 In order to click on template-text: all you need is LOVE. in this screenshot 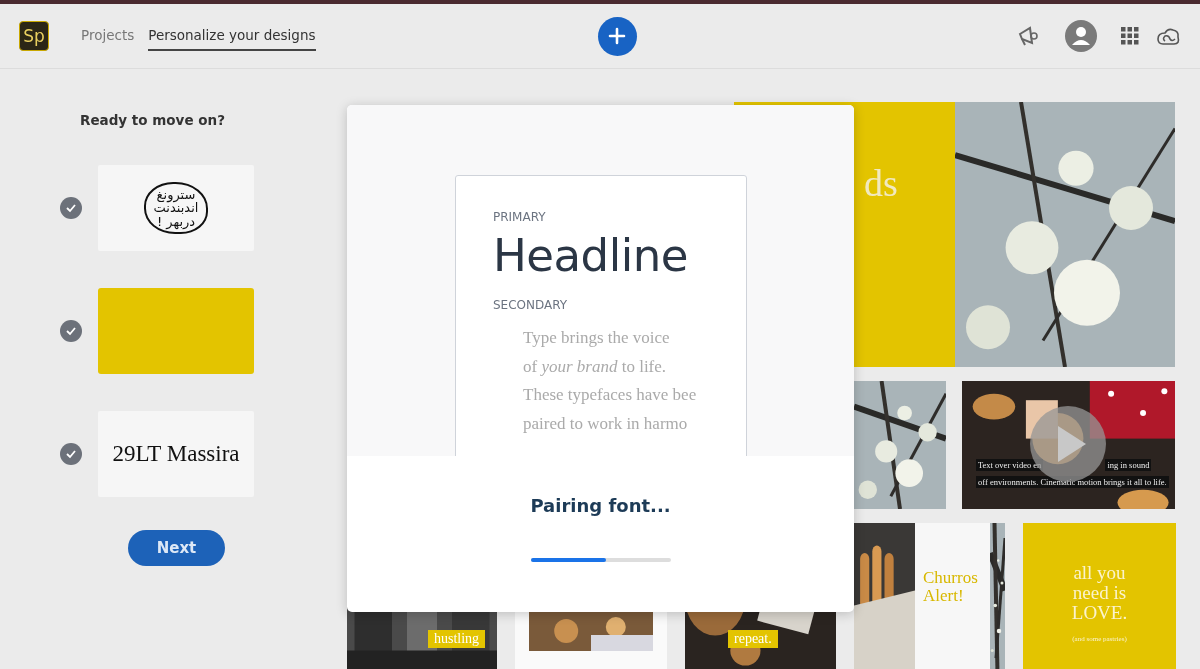, I will do `click(1099, 593)`.